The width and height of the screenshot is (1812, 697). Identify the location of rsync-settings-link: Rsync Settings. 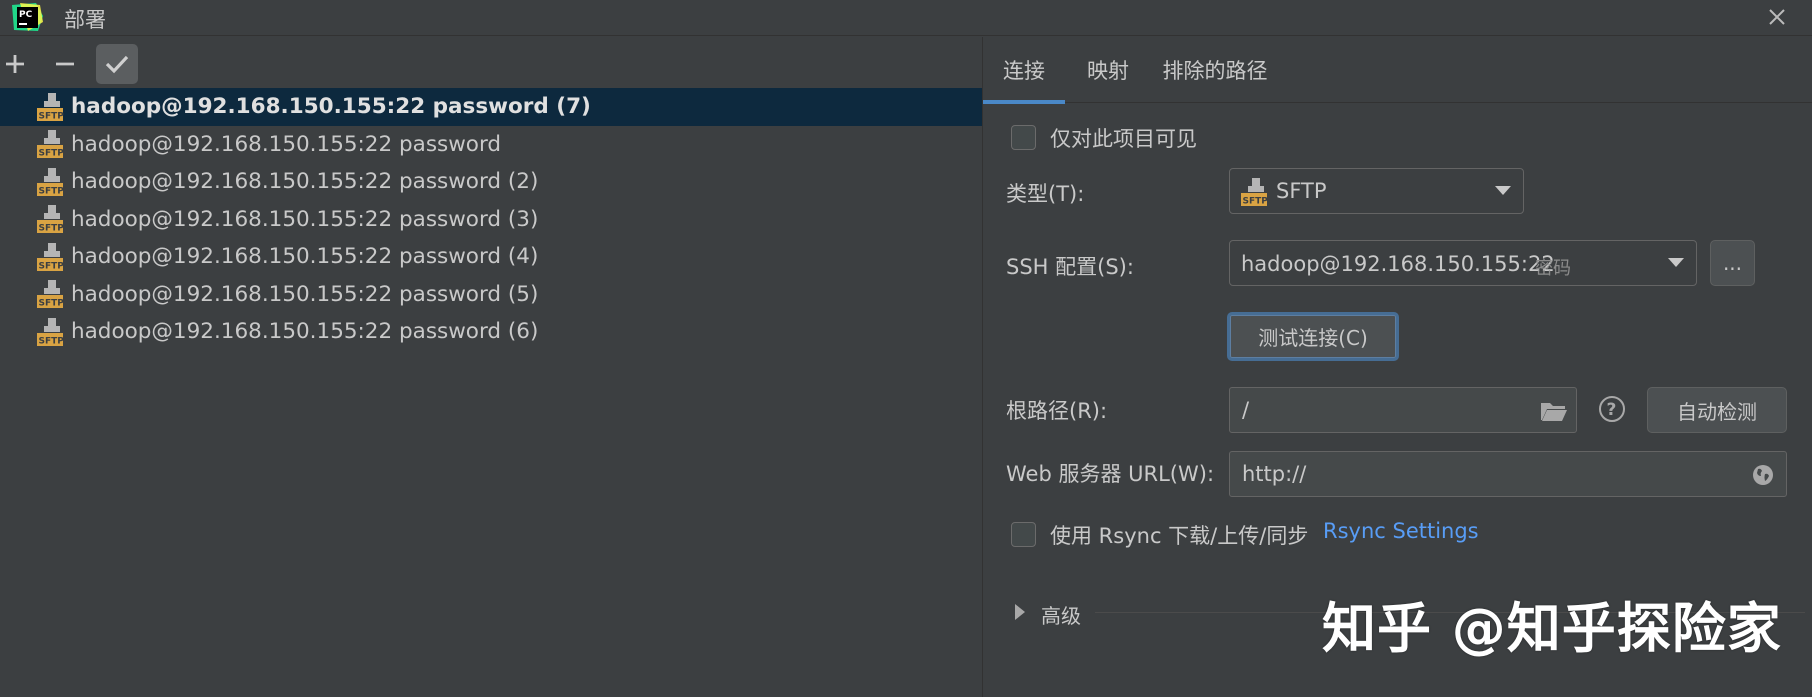
(1401, 531).